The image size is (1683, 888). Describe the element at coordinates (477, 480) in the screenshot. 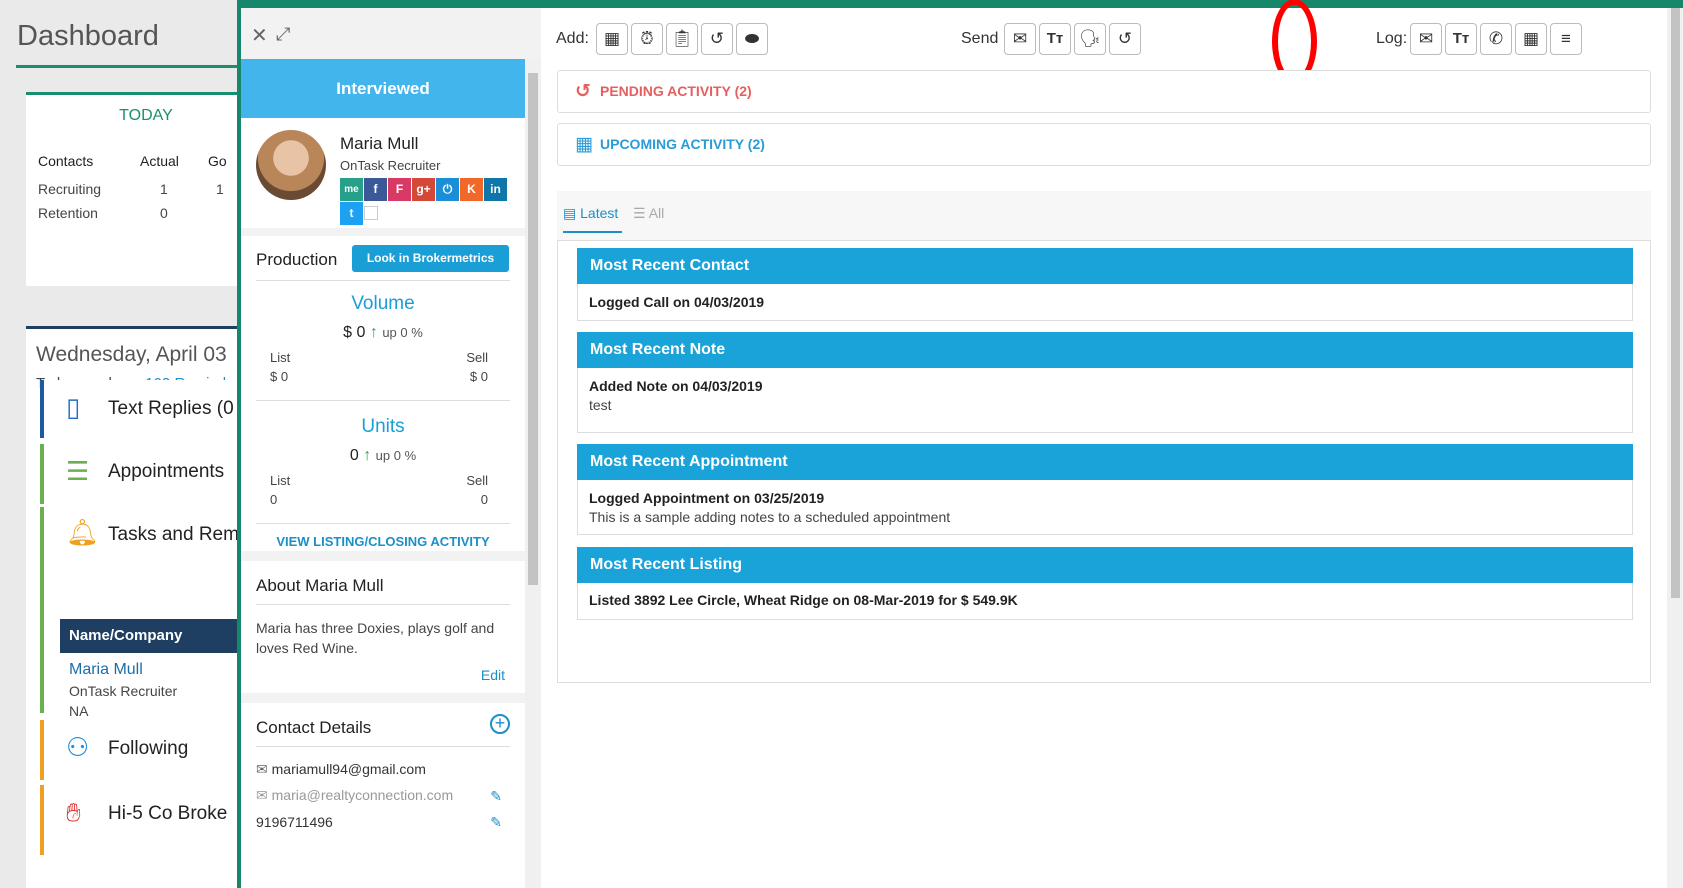

I see `units-sell-label: Sell` at that location.